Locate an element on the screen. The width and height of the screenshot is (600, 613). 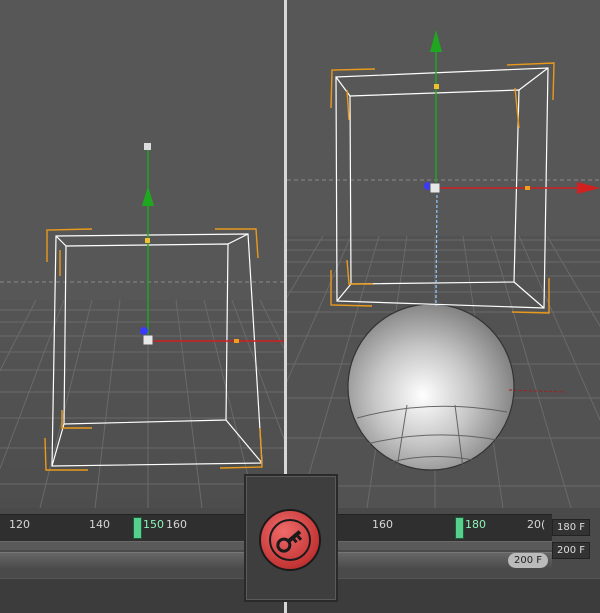
record-key-panel is located at coordinates (291, 538).